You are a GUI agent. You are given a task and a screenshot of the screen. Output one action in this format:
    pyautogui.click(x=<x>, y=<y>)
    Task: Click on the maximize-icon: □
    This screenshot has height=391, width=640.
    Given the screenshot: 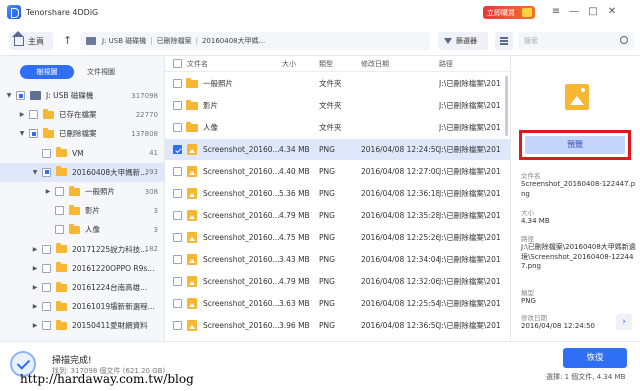 What is the action you would take?
    pyautogui.click(x=593, y=12)
    